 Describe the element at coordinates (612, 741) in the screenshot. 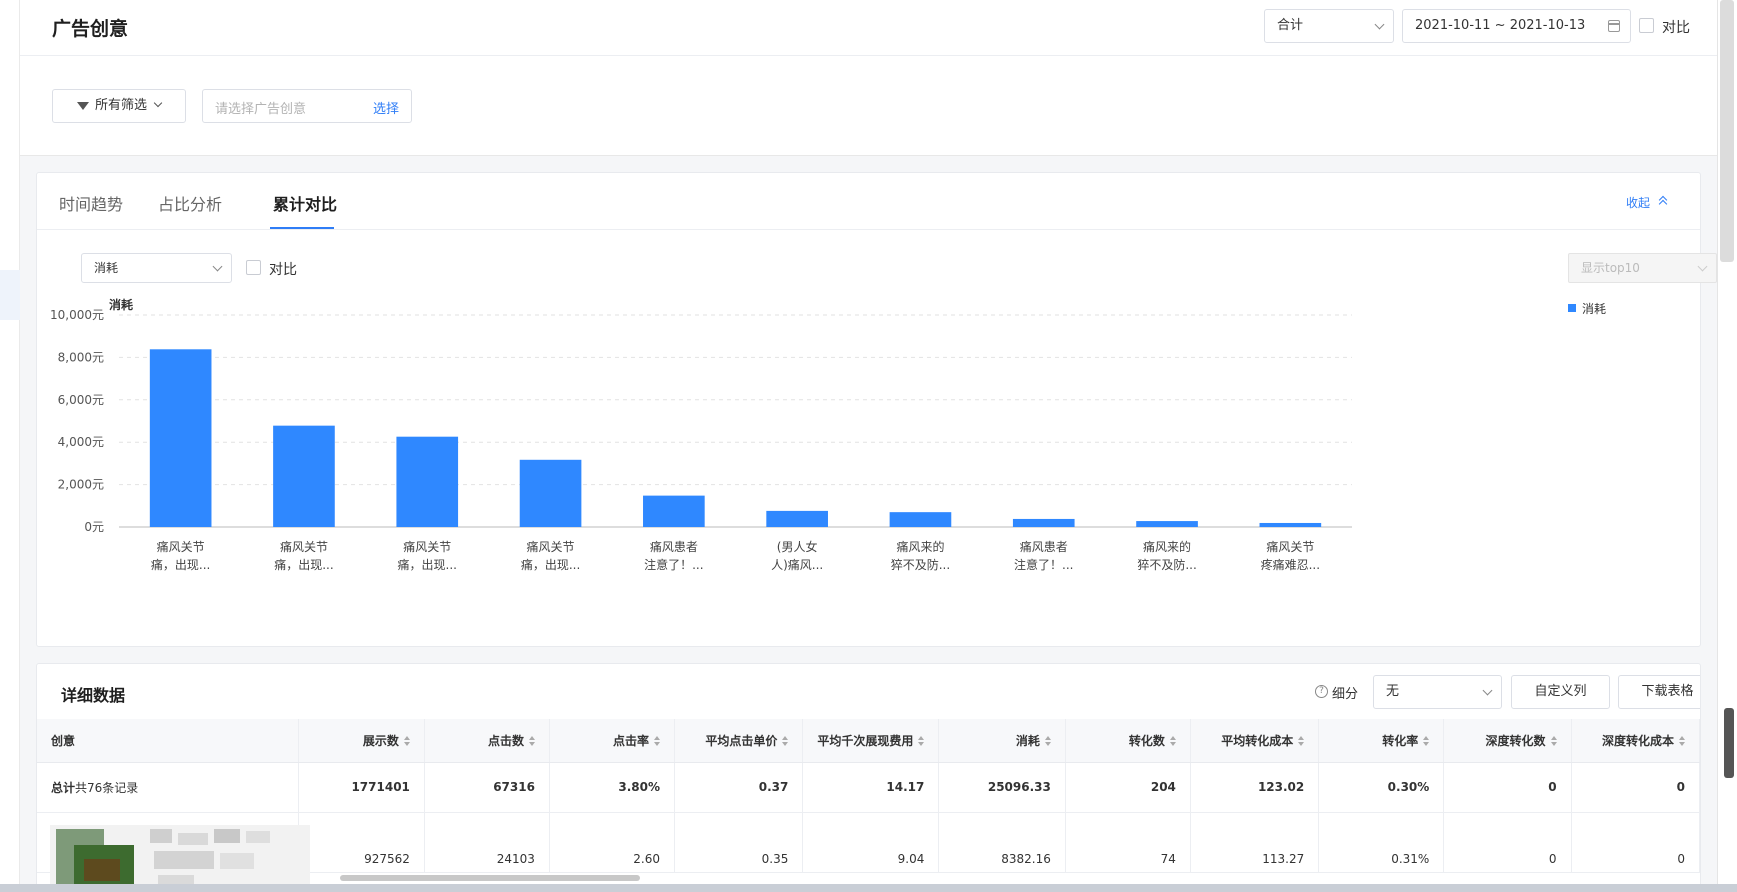

I see `column-header: 点击率` at that location.